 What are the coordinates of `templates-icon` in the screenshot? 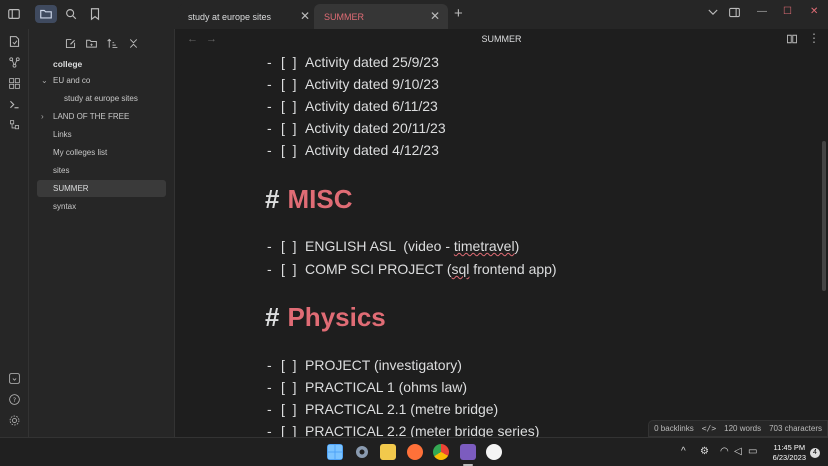 It's located at (14, 125).